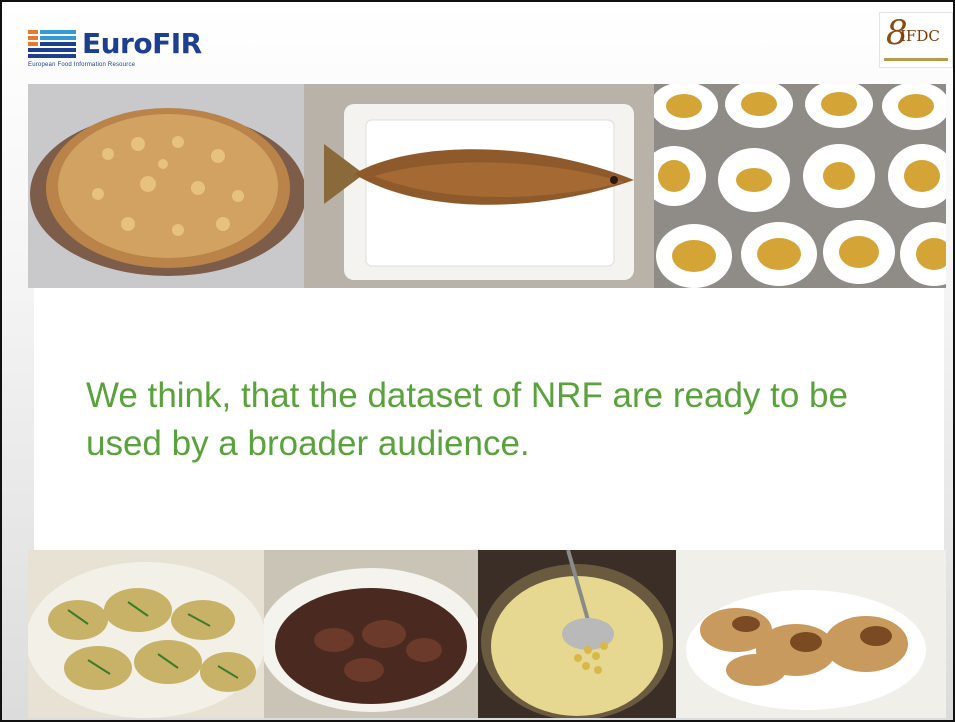 Image resolution: width=955 pixels, height=722 pixels. I want to click on eurofir-tagline: European Food Information Resource, so click(82, 65).